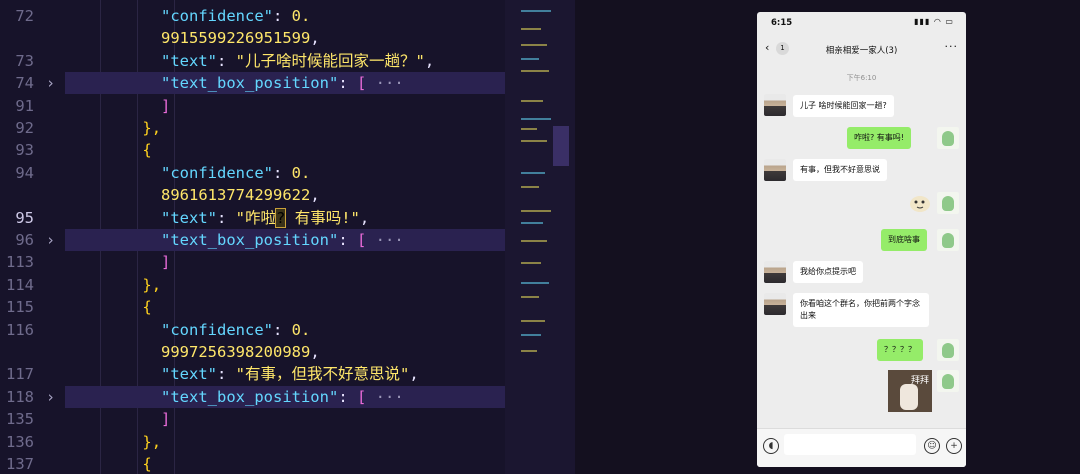  I want to click on line-number: 73, so click(24, 60).